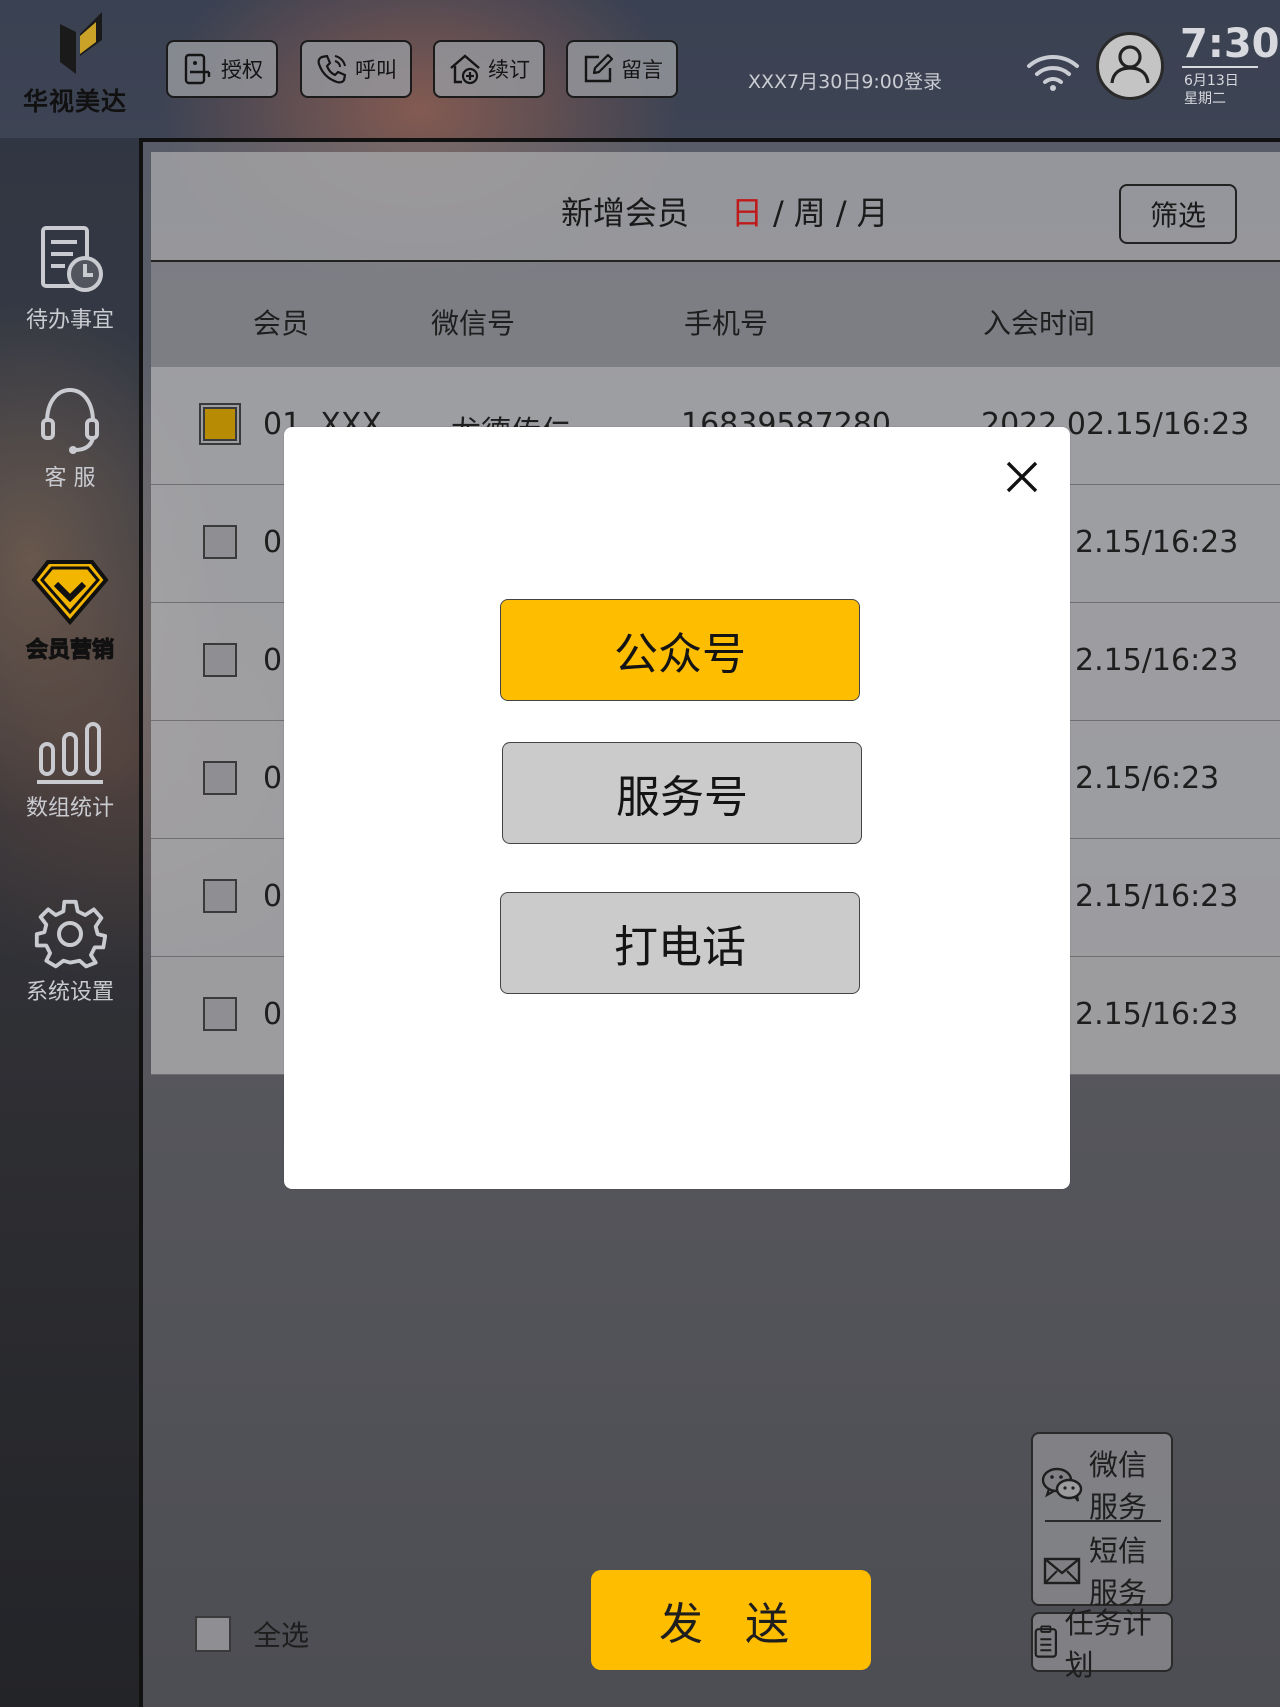  What do you see at coordinates (1178, 214) in the screenshot?
I see `filter-button: 筛选` at bounding box center [1178, 214].